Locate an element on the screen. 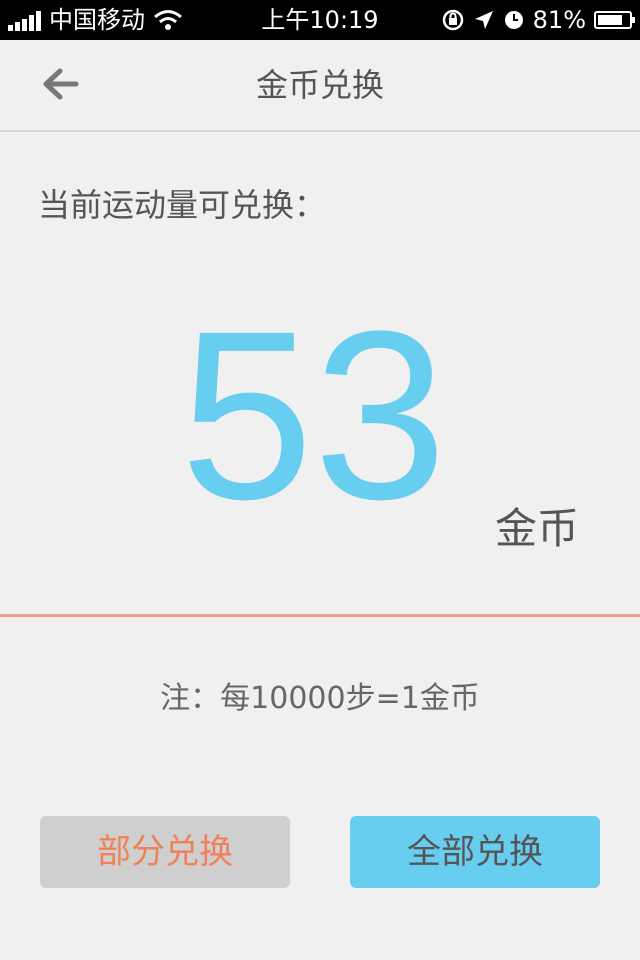 The image size is (640, 960). page-title: 金币兑换 is located at coordinates (319, 85).